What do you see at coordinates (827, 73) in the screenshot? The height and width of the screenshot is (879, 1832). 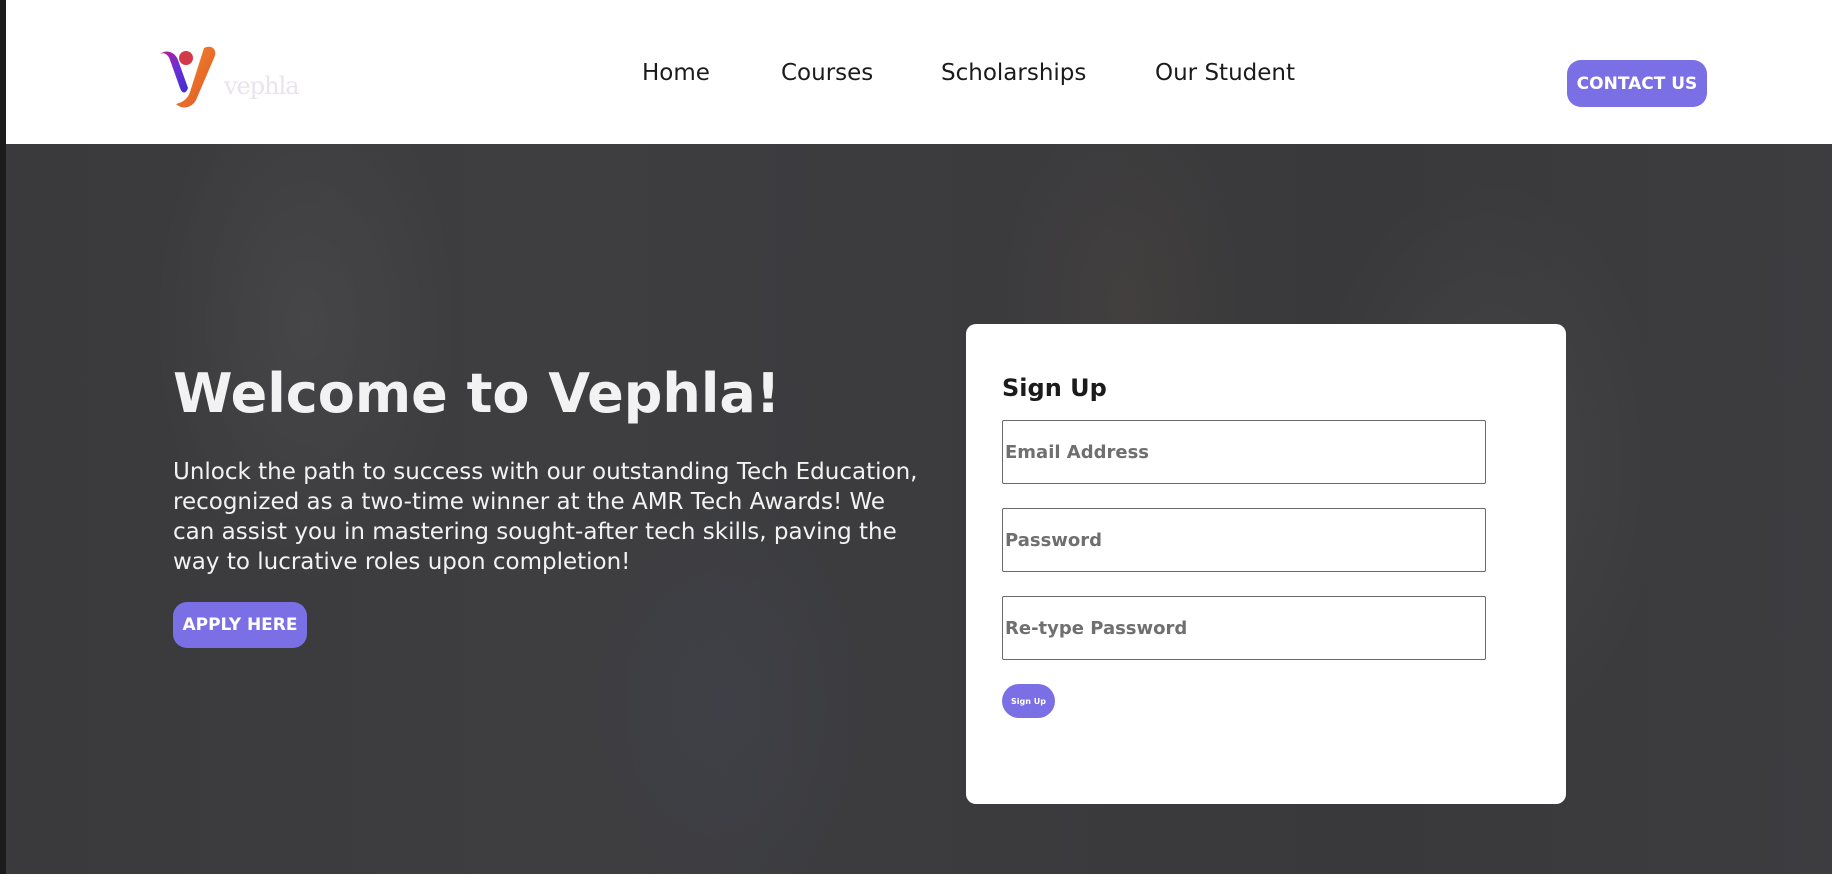 I see `nav-courses-link: Courses` at bounding box center [827, 73].